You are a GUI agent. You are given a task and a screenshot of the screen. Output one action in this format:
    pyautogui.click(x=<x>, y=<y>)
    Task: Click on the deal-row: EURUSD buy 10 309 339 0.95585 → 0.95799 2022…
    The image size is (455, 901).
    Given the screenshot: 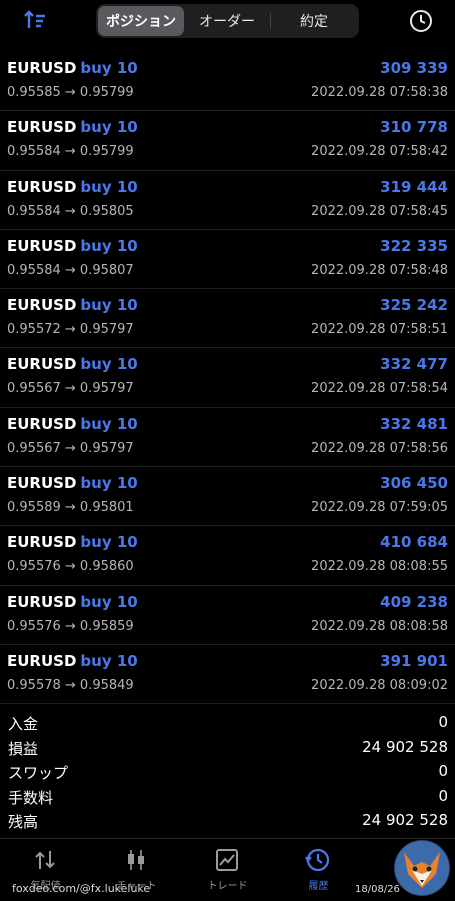 What is the action you would take?
    pyautogui.click(x=227, y=82)
    